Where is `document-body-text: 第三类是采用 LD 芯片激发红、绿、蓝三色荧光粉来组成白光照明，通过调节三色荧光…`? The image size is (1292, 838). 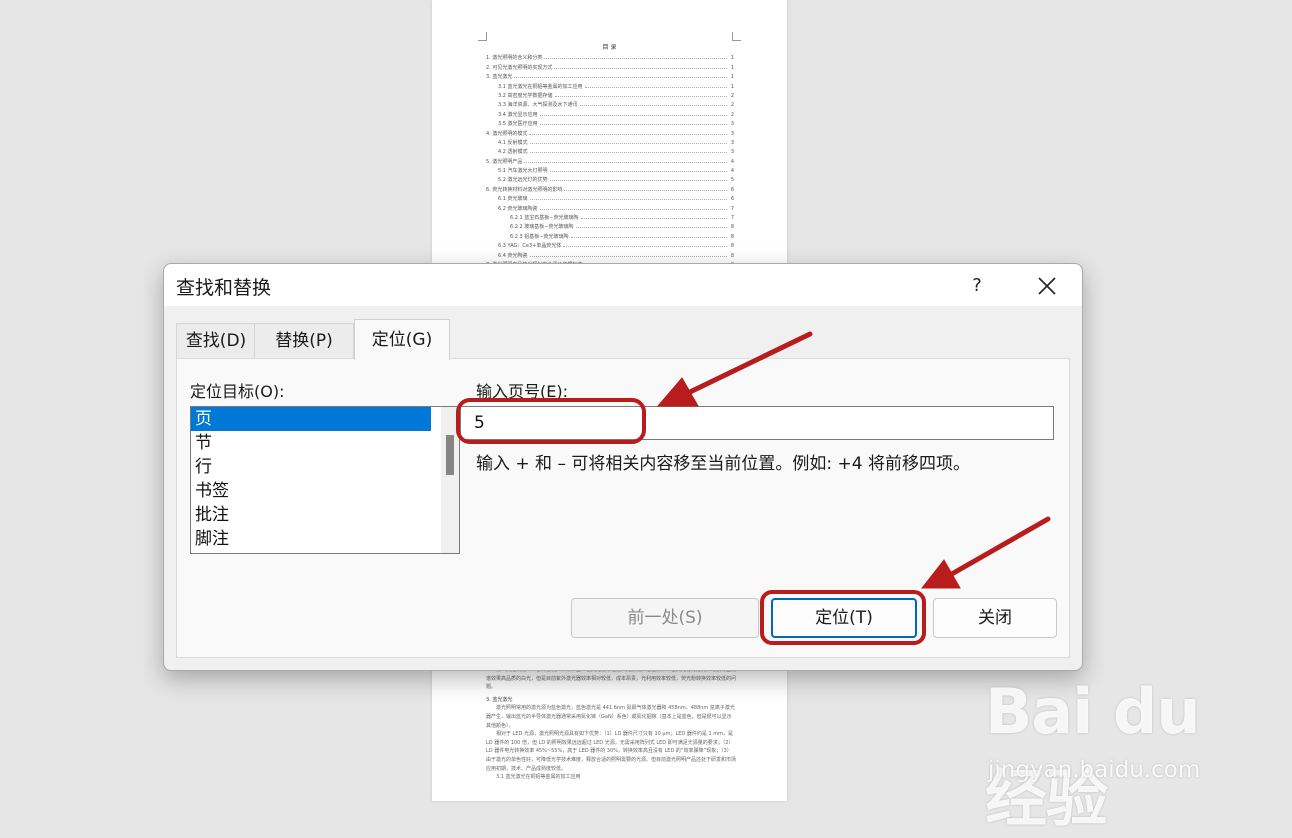 document-body-text: 第三类是采用 LD 芯片激发红、绿、蓝三色荧光粉来组成白光照明，通过调节三色荧光… is located at coordinates (611, 724).